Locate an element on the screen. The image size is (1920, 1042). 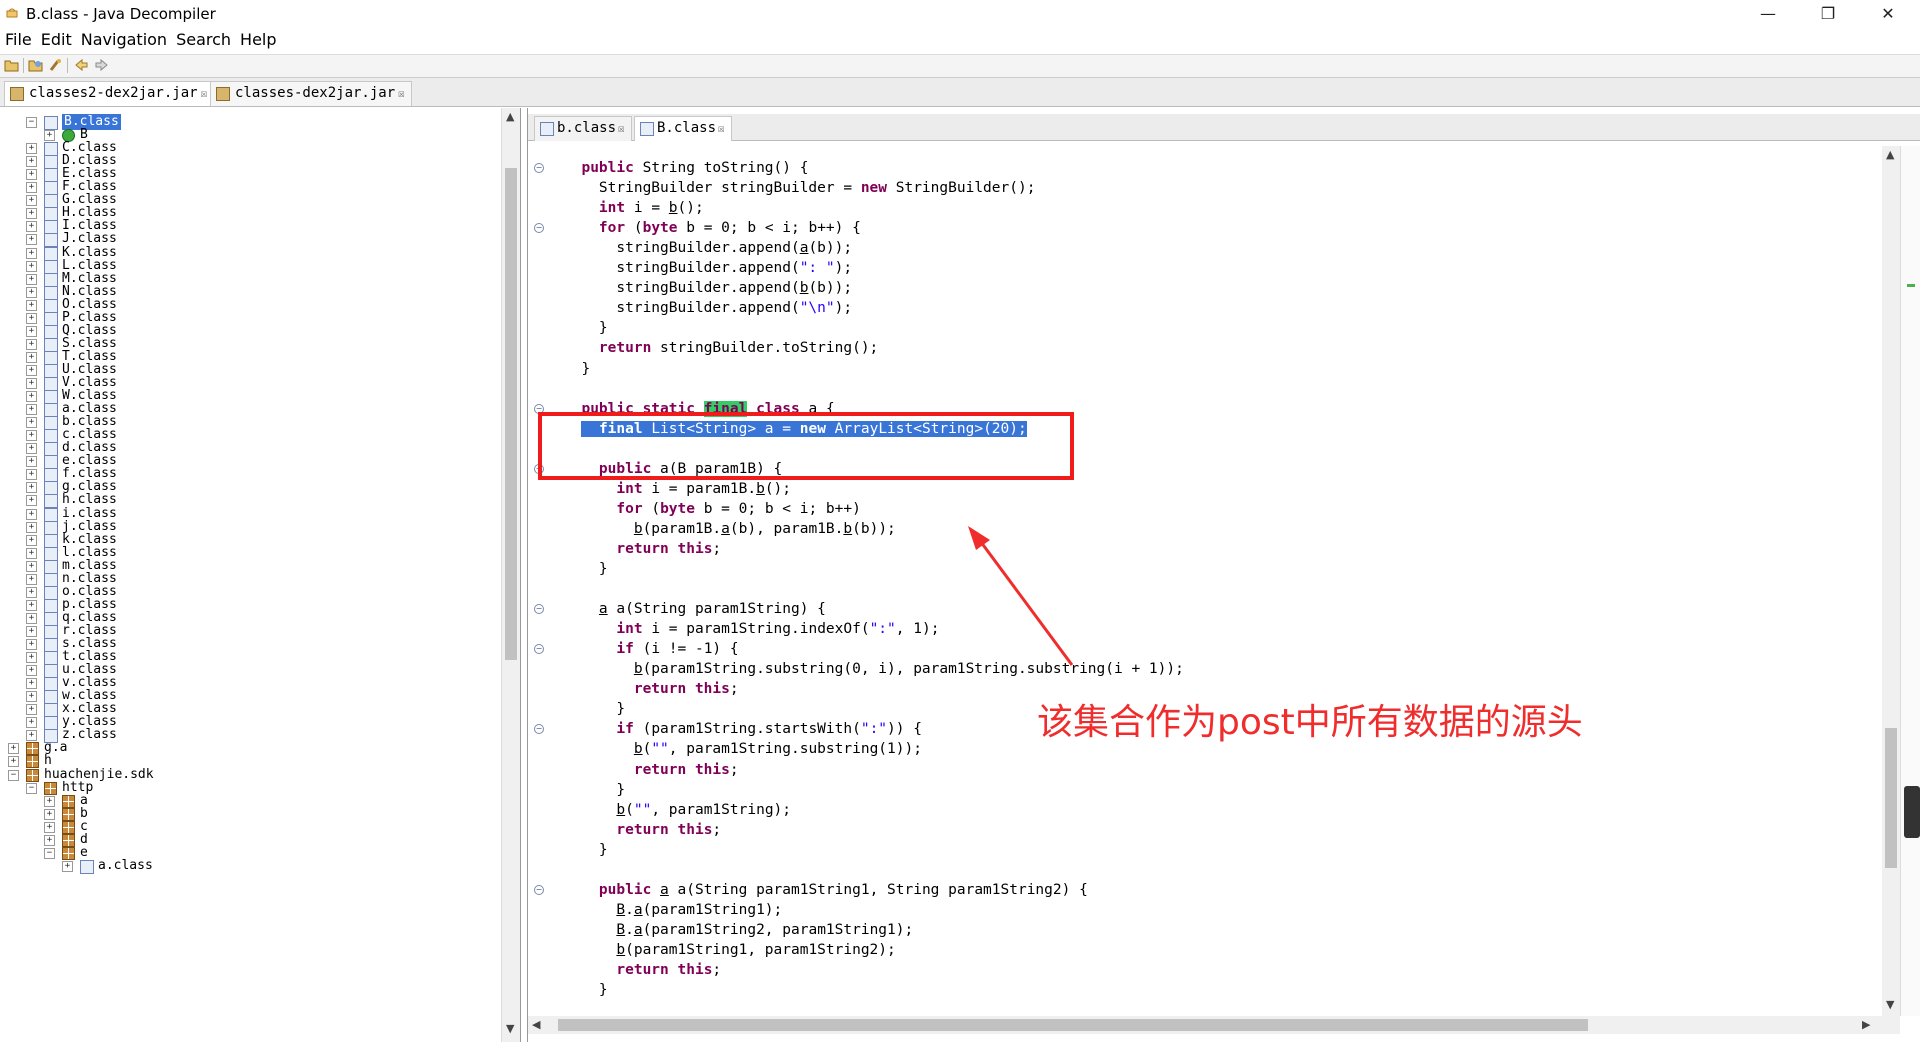
tree-scroll-thumb is located at coordinates (511, 414).